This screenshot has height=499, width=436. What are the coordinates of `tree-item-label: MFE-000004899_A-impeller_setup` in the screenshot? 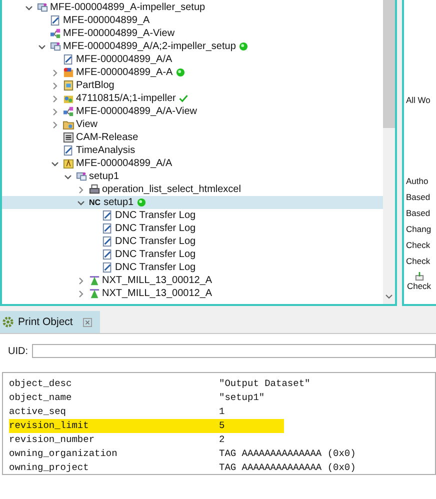 It's located at (128, 7).